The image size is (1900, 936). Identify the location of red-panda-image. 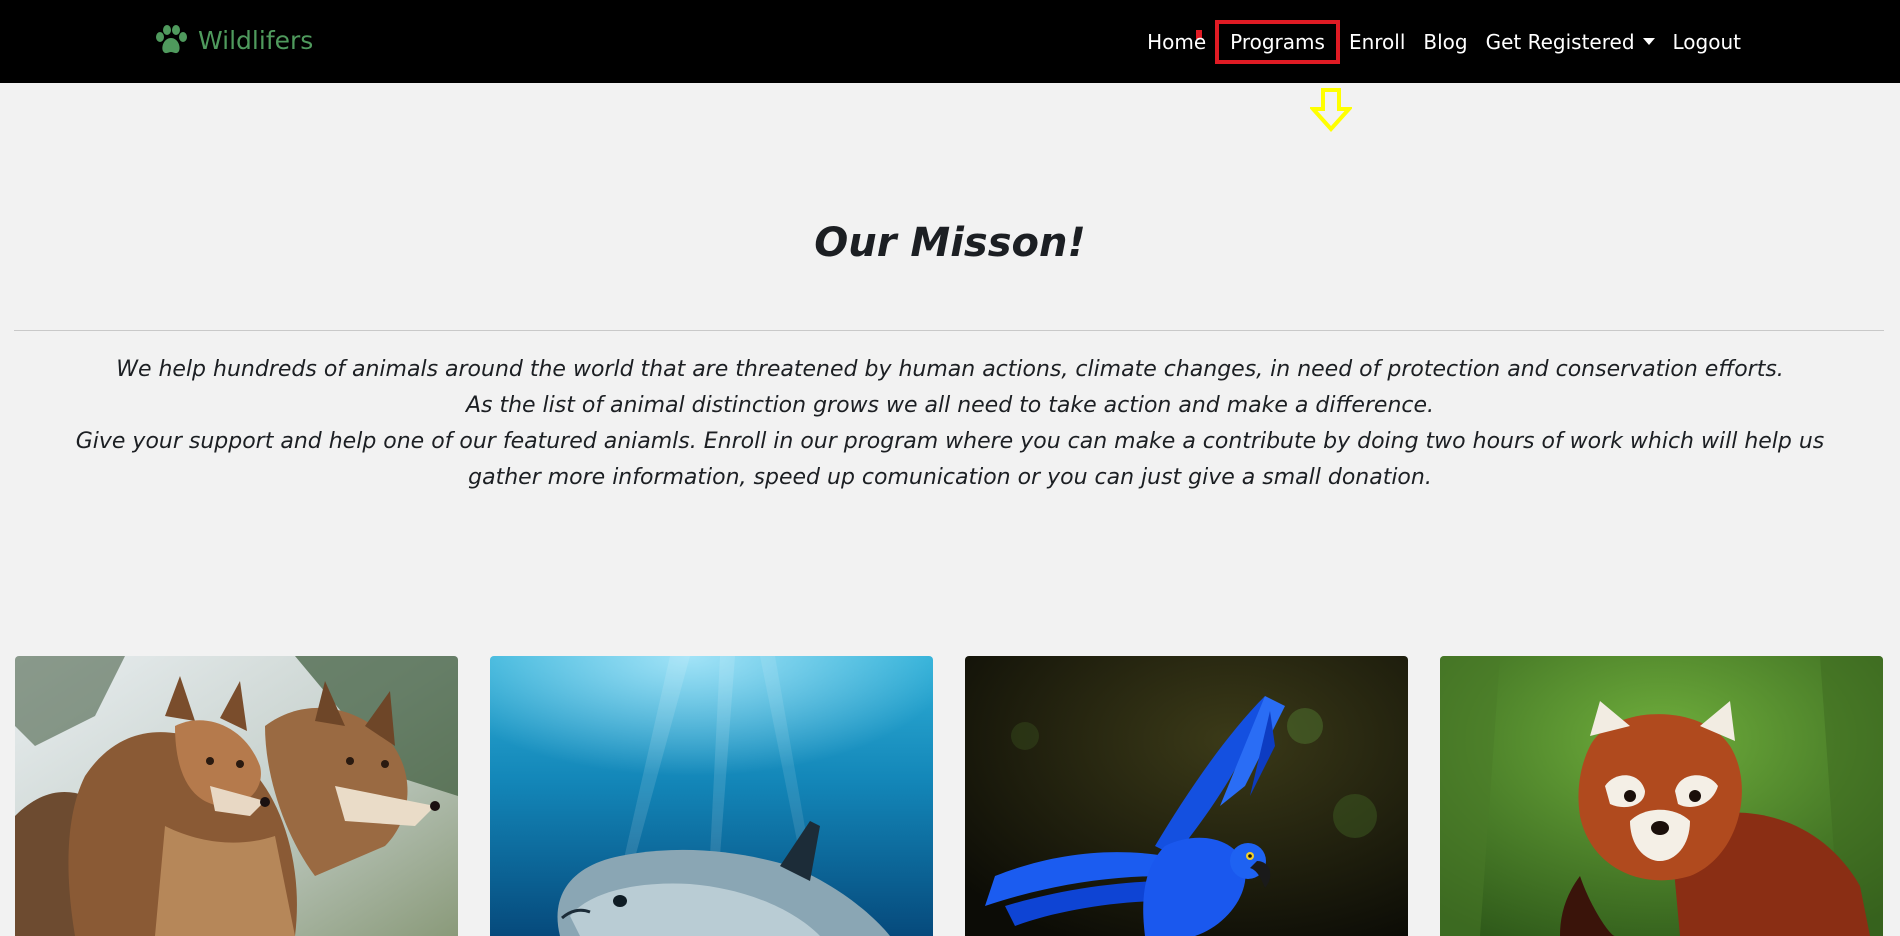
(1661, 796).